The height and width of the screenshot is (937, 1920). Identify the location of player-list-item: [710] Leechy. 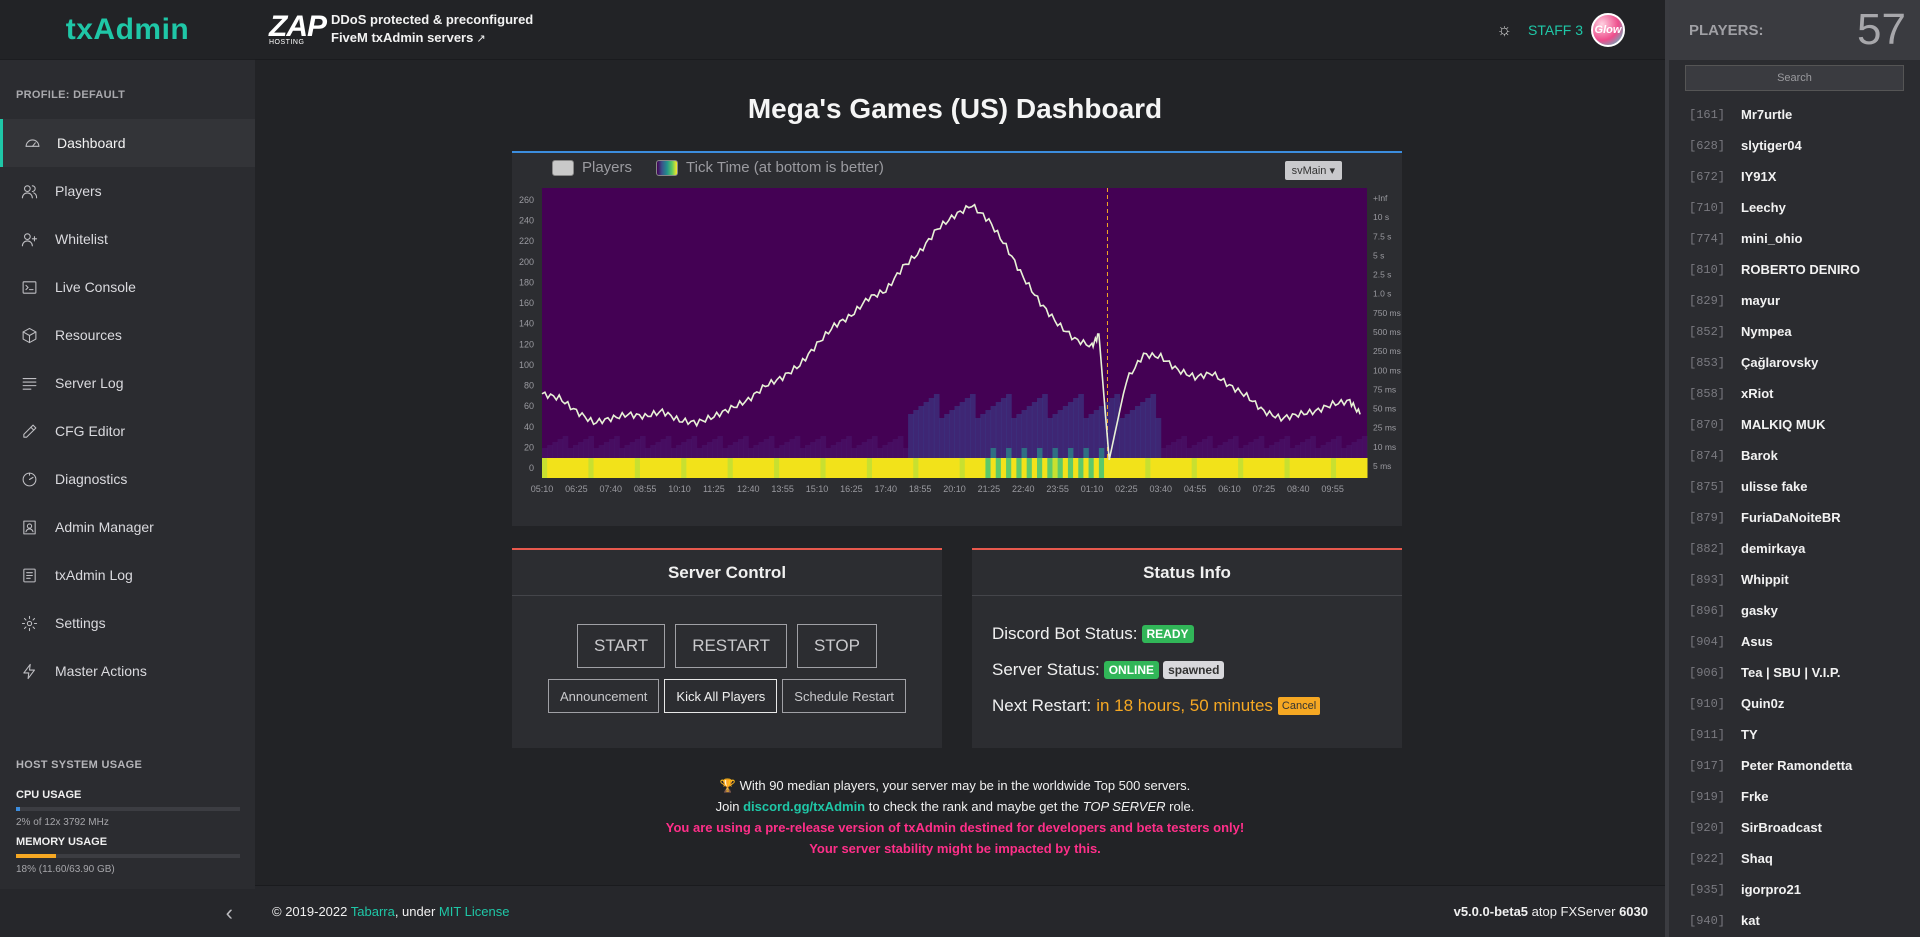
(1794, 207).